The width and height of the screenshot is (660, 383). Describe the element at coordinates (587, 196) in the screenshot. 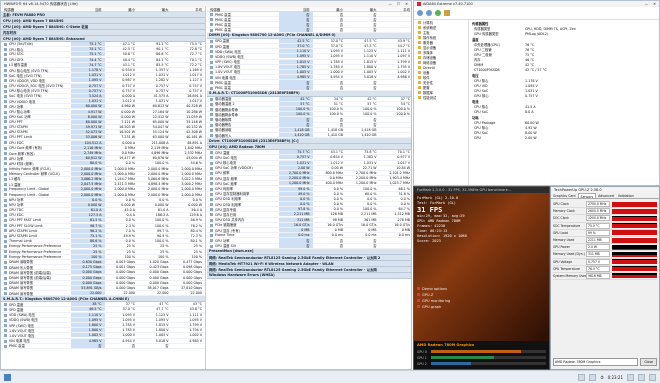

I see `tab-sensors: Sensors` at that location.